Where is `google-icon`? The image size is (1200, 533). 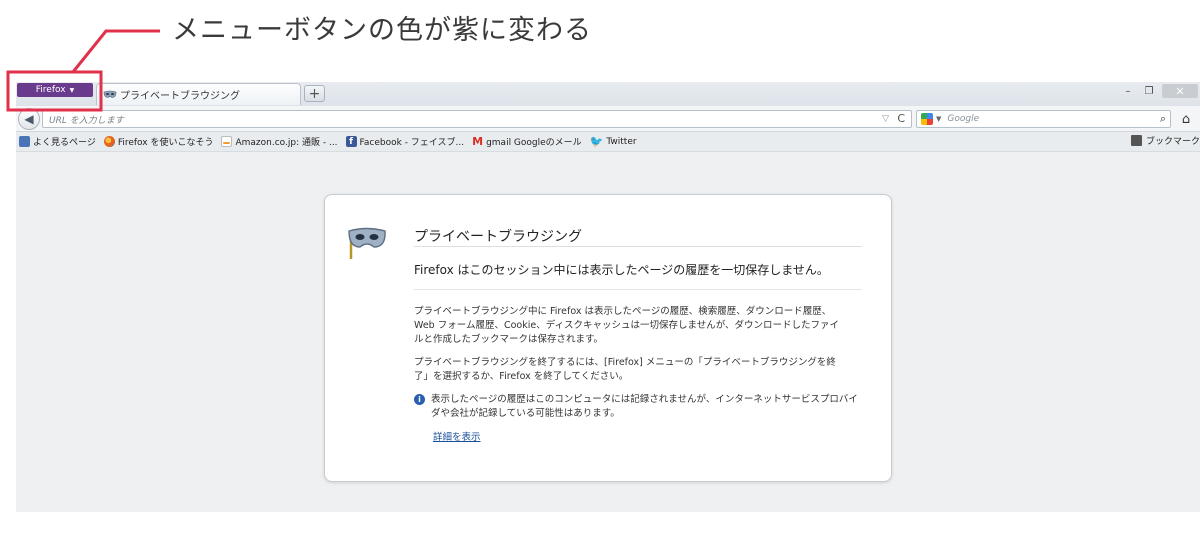 google-icon is located at coordinates (927, 119).